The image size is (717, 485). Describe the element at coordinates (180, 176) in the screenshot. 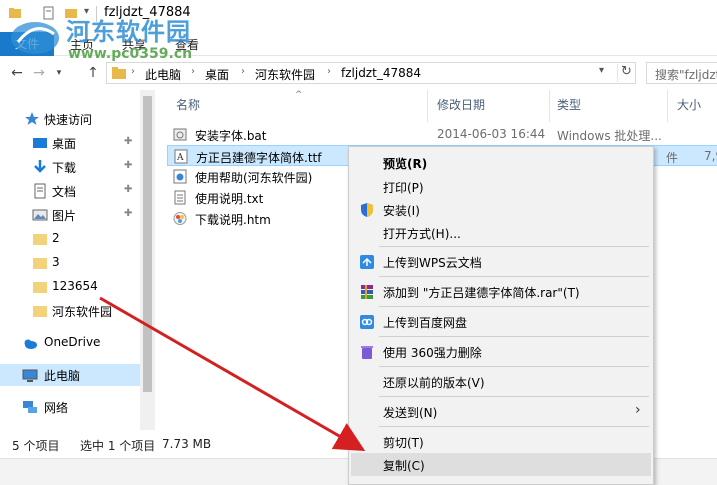

I see `web-file-icon` at that location.